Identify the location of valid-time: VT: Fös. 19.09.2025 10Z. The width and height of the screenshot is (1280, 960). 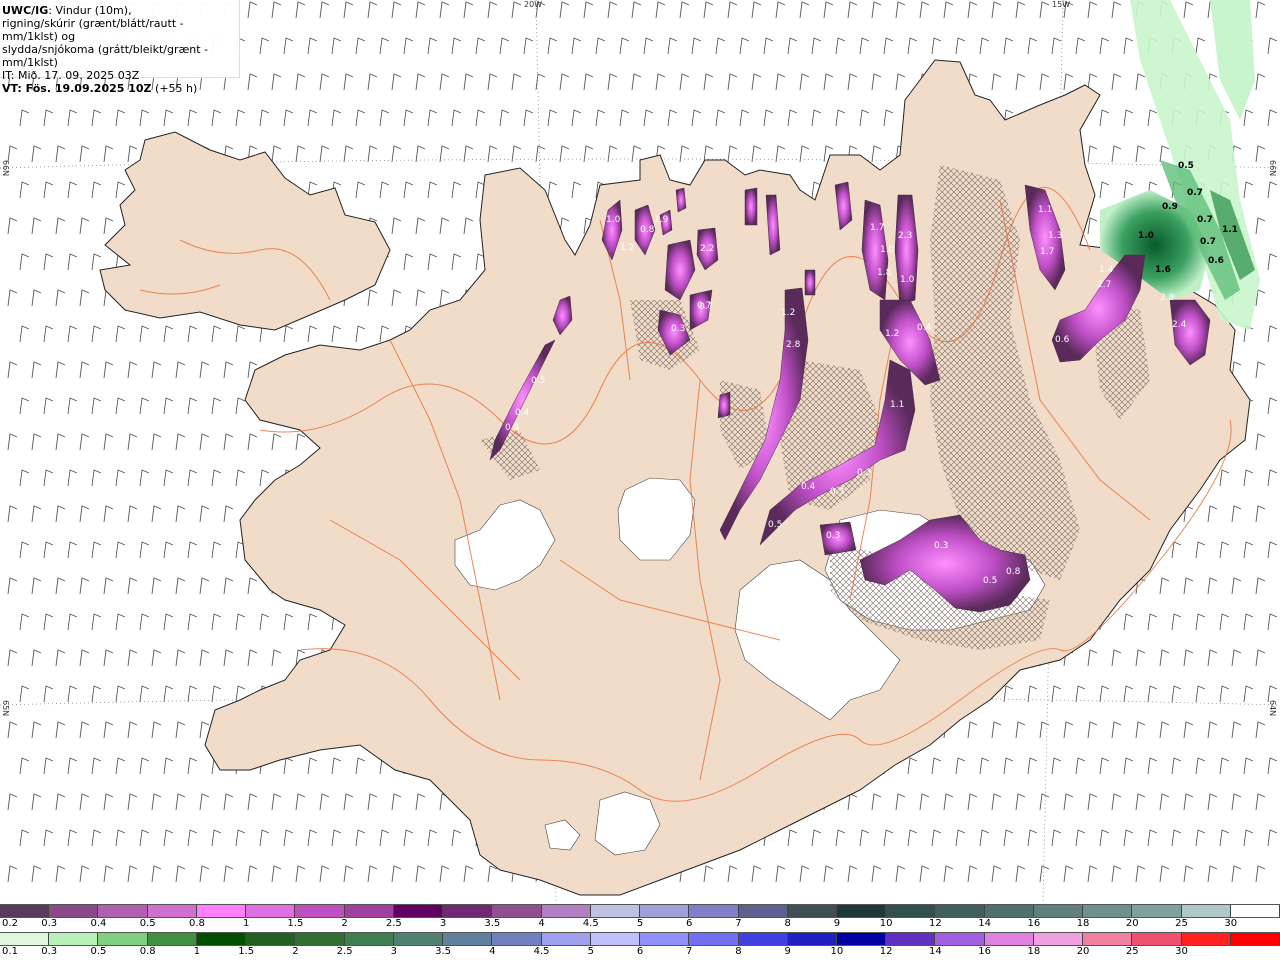
(77, 88).